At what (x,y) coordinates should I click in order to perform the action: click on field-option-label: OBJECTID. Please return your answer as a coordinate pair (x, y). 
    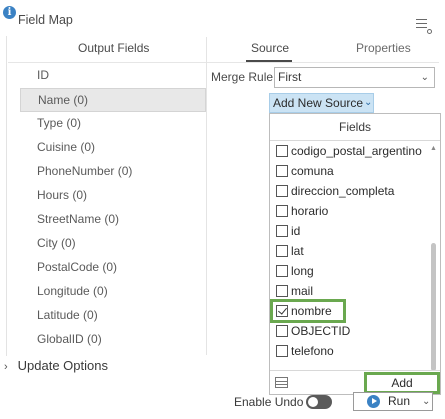
    Looking at the image, I should click on (321, 331).